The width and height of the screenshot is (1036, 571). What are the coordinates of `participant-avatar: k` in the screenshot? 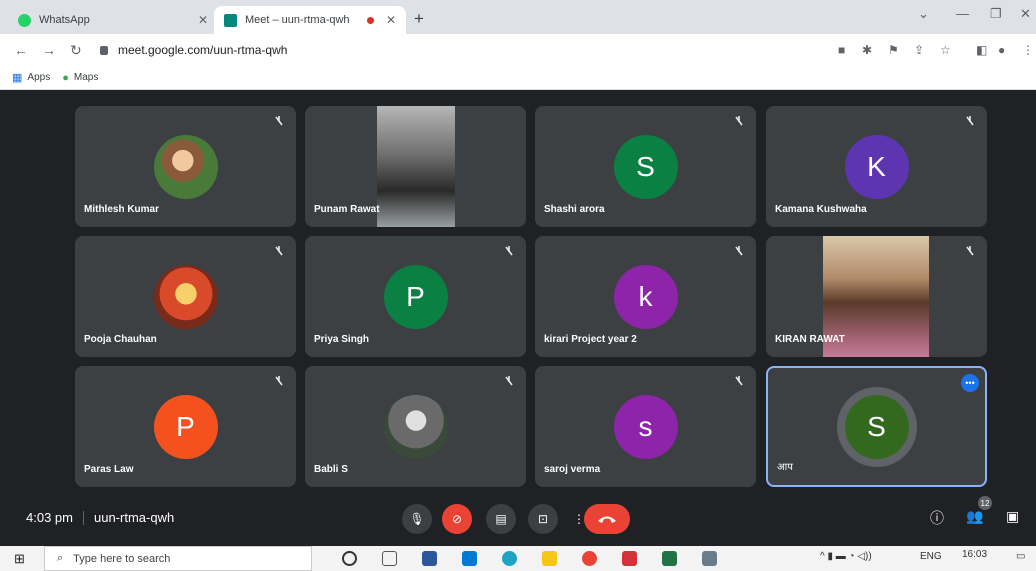 It's located at (645, 296).